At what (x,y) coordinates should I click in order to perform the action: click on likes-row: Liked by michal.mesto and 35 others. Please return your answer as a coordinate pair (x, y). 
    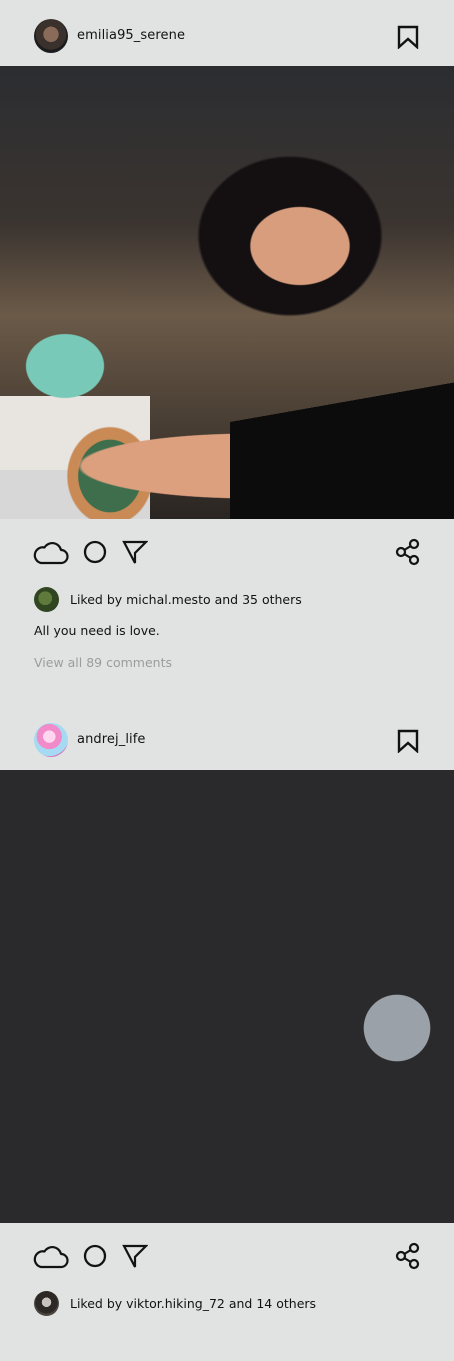
    Looking at the image, I should click on (227, 600).